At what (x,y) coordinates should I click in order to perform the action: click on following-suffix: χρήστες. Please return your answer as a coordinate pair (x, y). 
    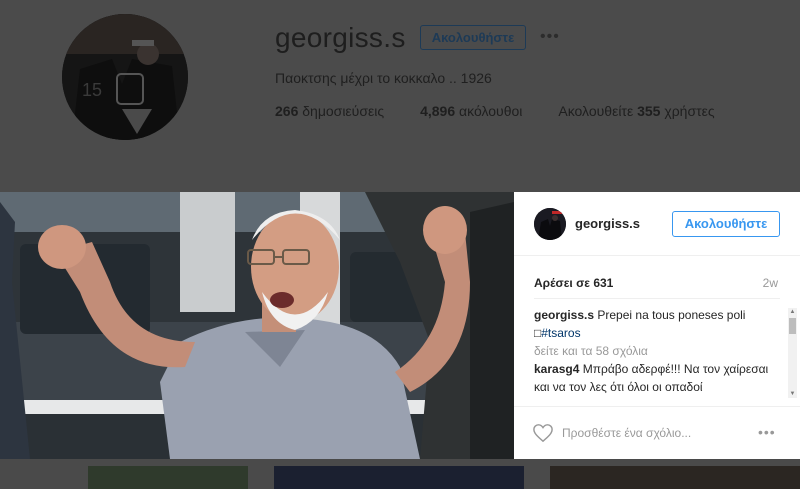
    Looking at the image, I should click on (689, 111).